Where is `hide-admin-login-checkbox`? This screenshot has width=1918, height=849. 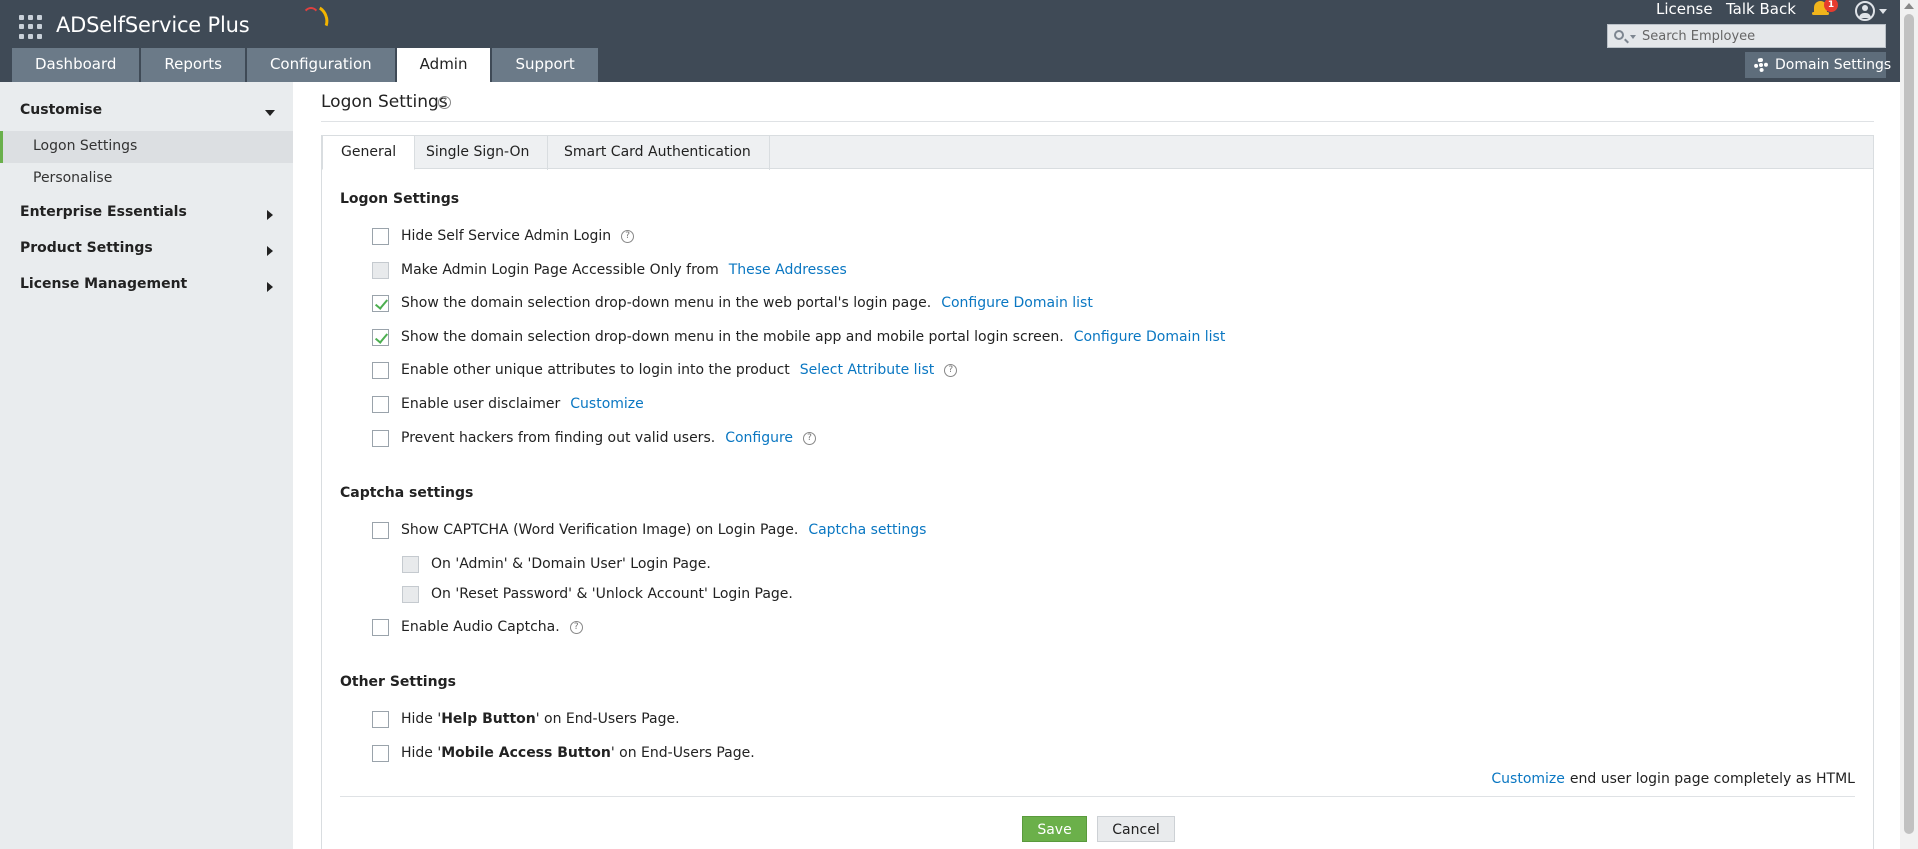 hide-admin-login-checkbox is located at coordinates (380, 236).